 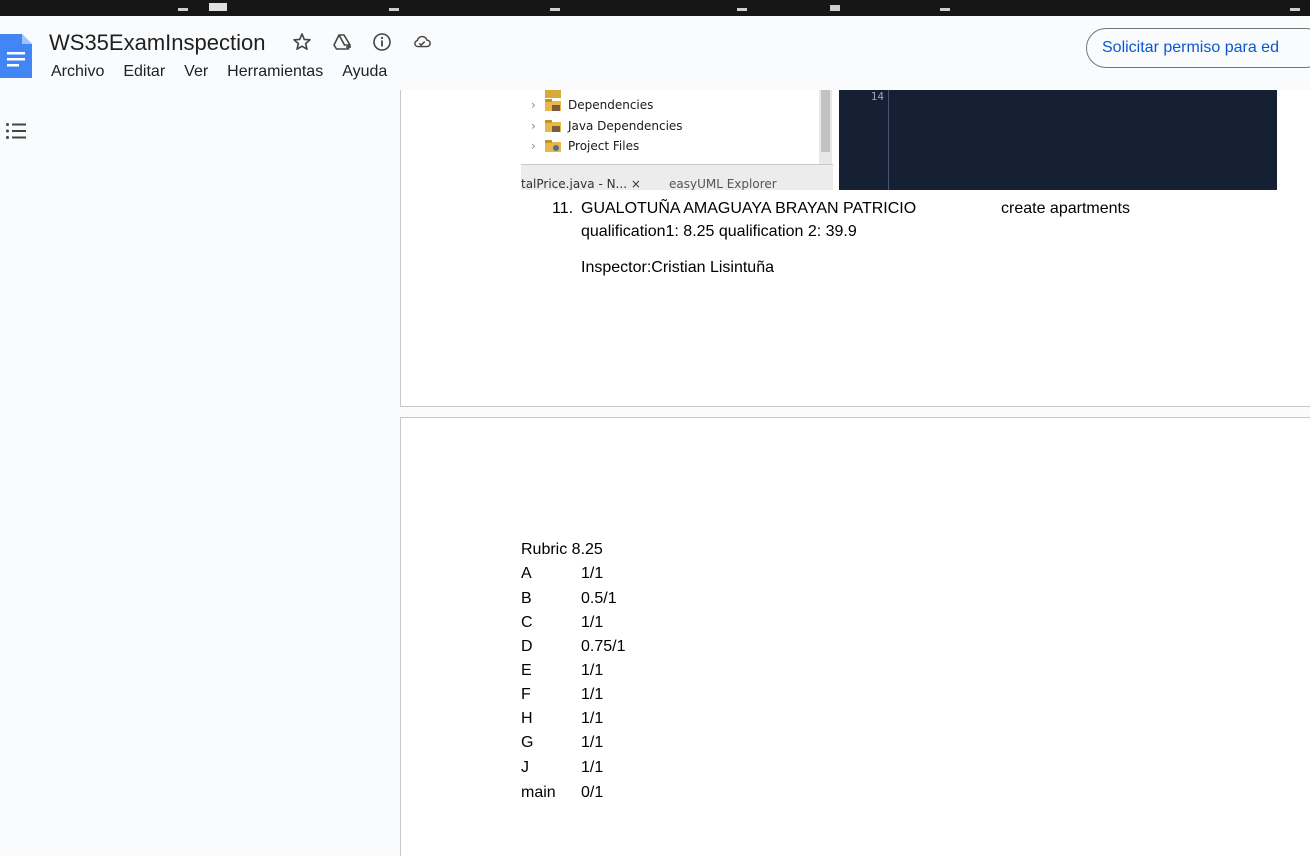 What do you see at coordinates (723, 183) in the screenshot?
I see `ide-tab-easyuml: easyUML Explorer` at bounding box center [723, 183].